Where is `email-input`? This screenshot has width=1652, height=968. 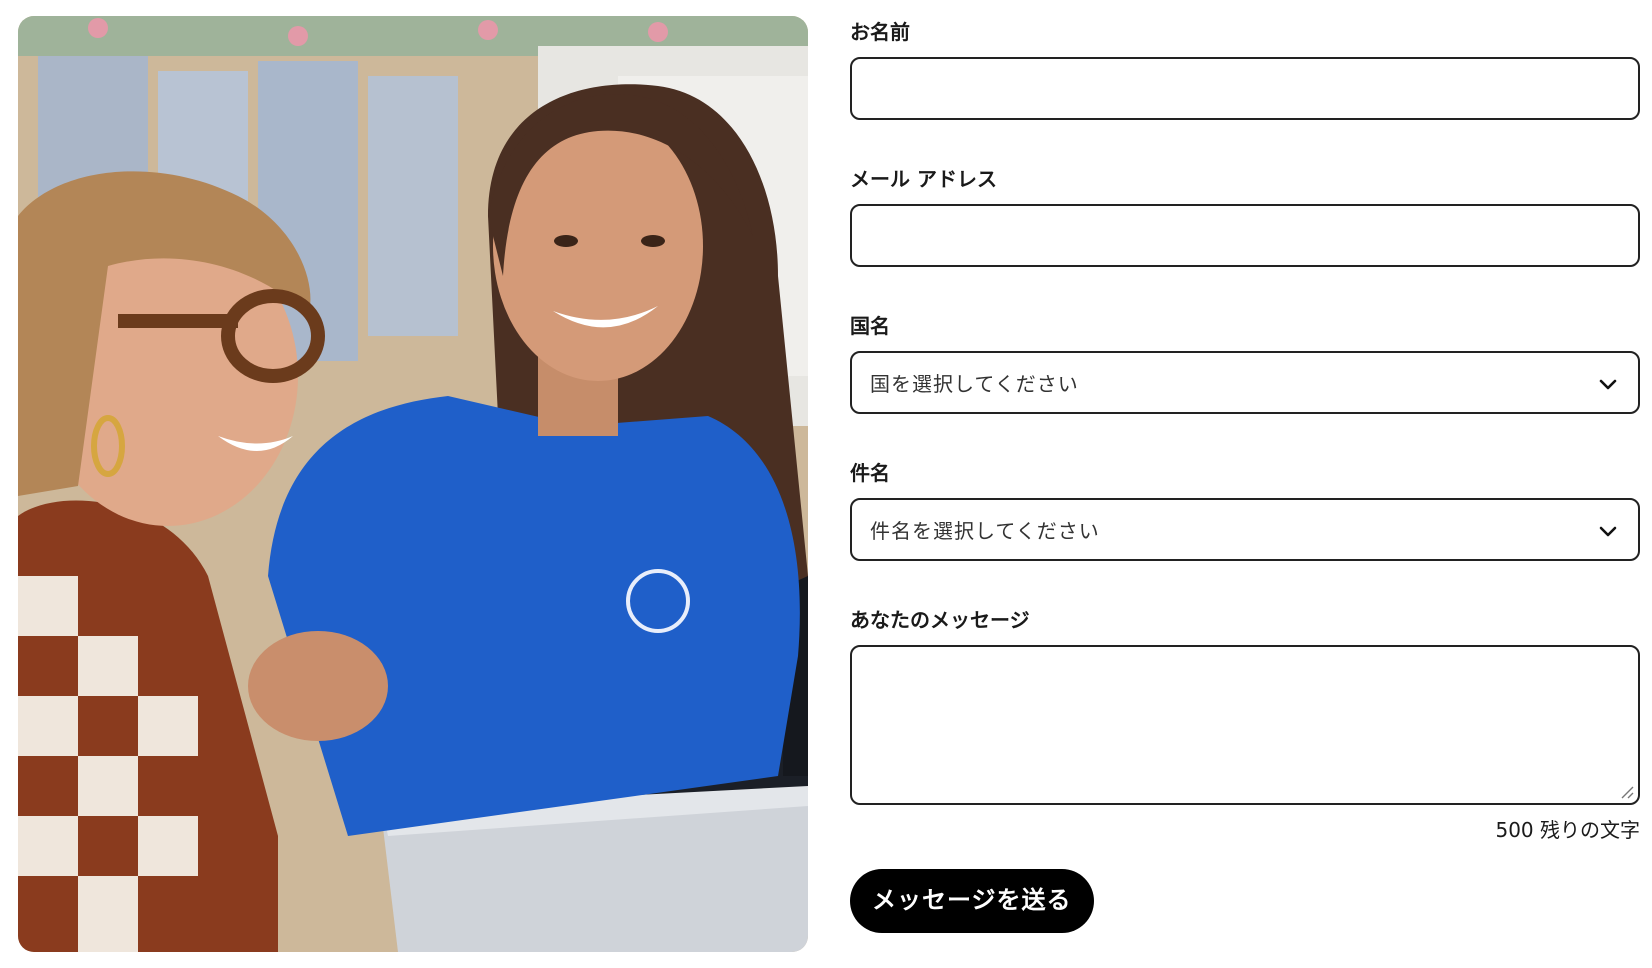
email-input is located at coordinates (1245, 235).